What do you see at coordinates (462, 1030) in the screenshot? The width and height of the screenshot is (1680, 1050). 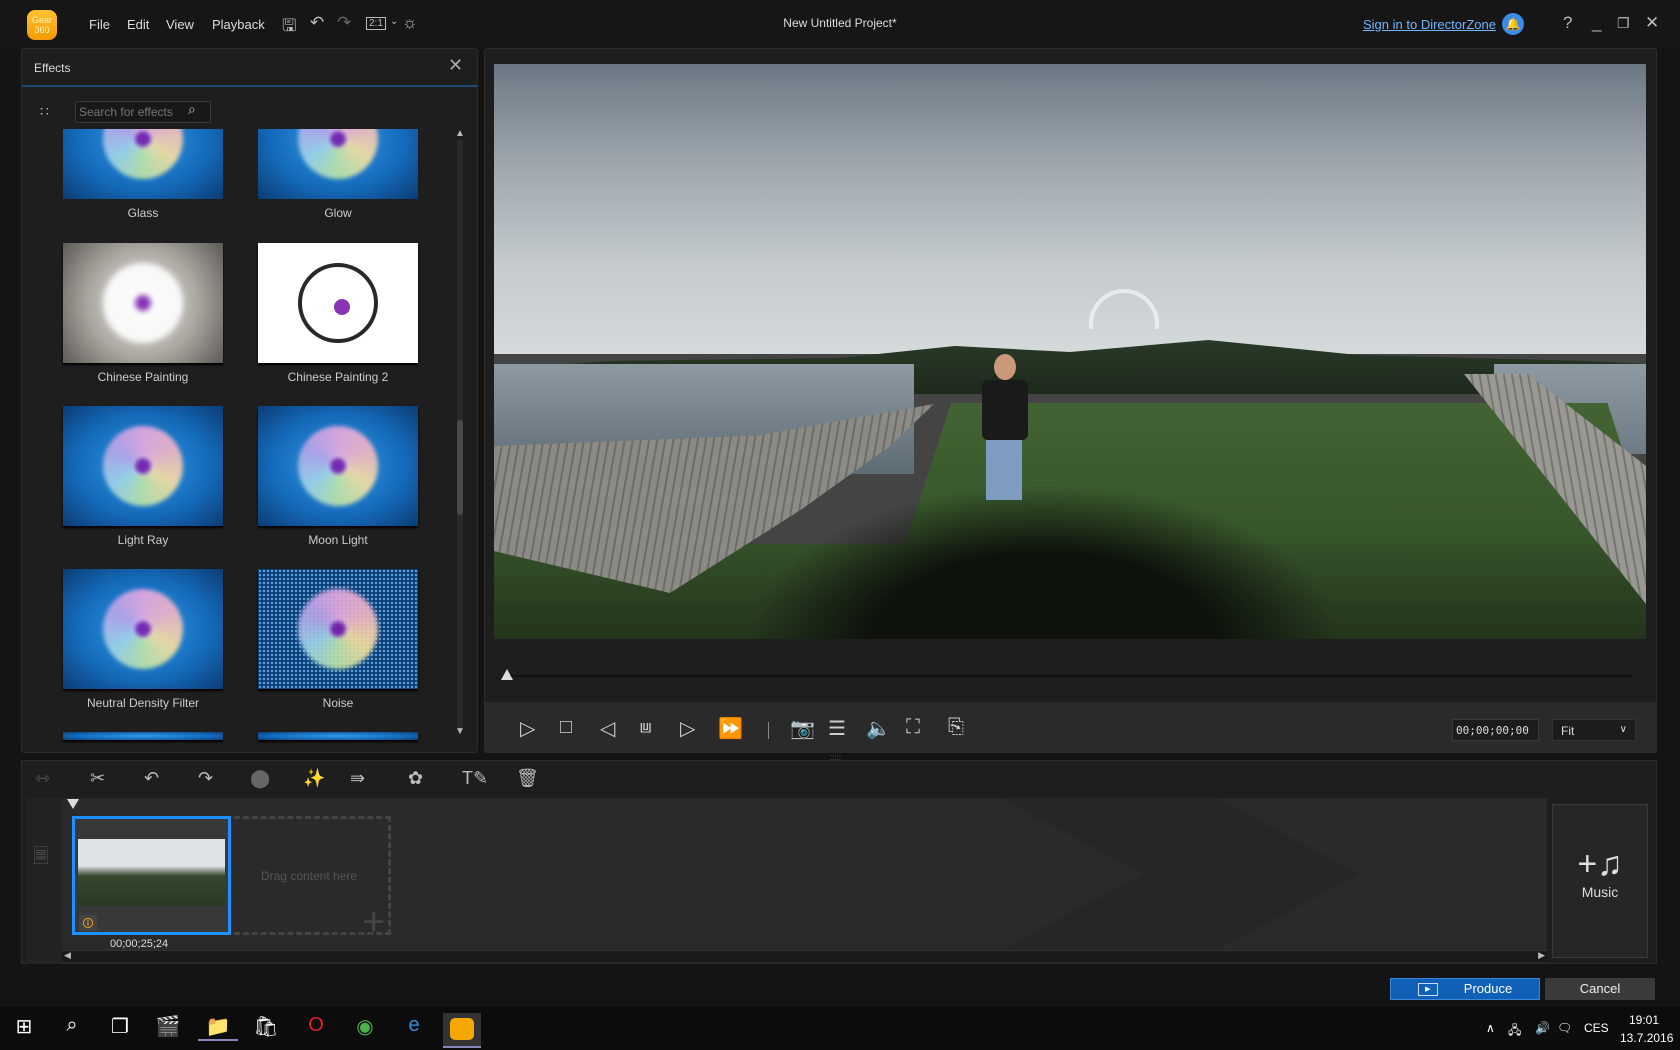 I see `gear360-taskbar-button` at bounding box center [462, 1030].